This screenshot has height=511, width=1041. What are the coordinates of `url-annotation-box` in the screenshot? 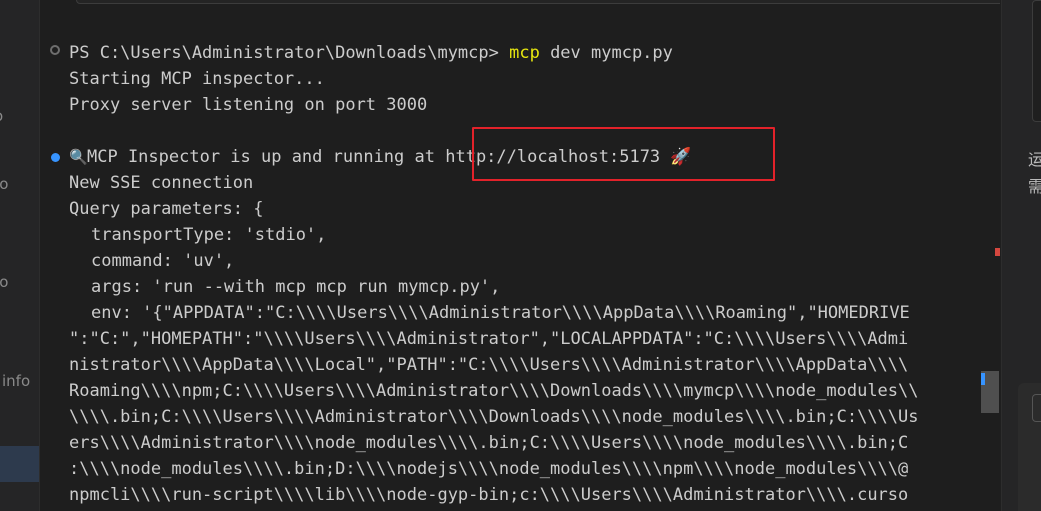 It's located at (623, 154).